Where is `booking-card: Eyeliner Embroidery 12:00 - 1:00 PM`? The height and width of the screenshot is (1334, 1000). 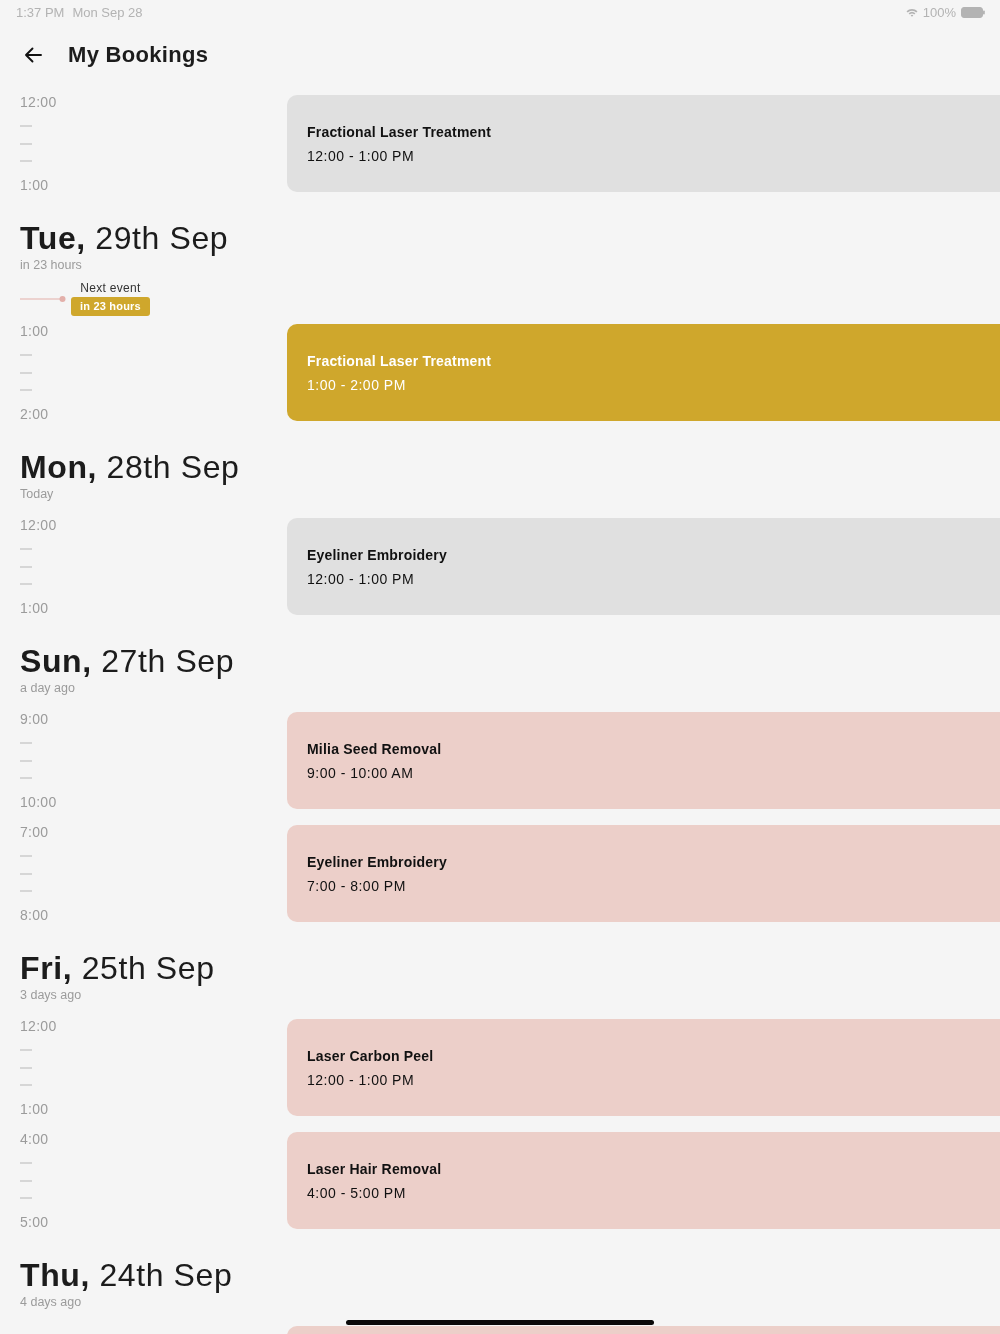 booking-card: Eyeliner Embroidery 12:00 - 1:00 PM is located at coordinates (643, 566).